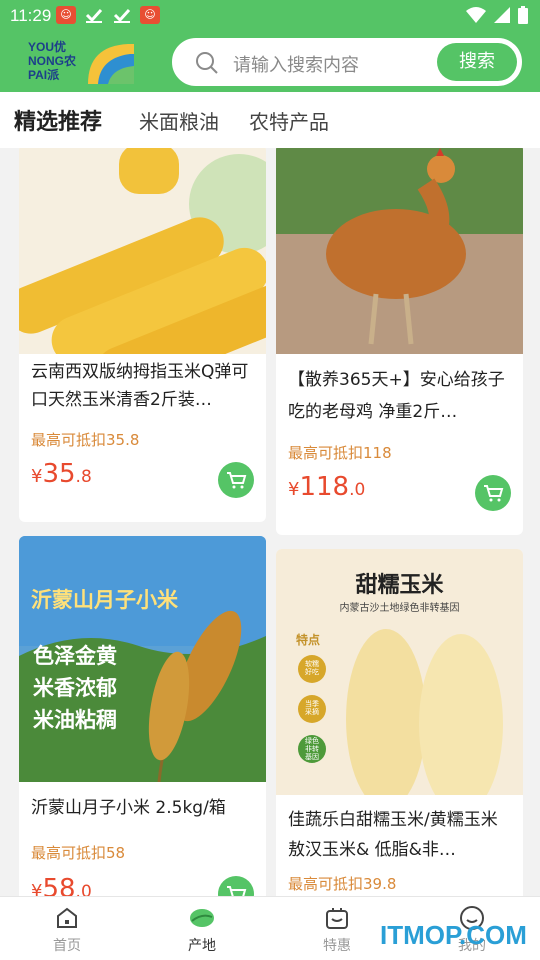 This screenshot has height=960, width=540. What do you see at coordinates (179, 120) in the screenshot?
I see `tab-grain-oil: 米面粮油` at bounding box center [179, 120].